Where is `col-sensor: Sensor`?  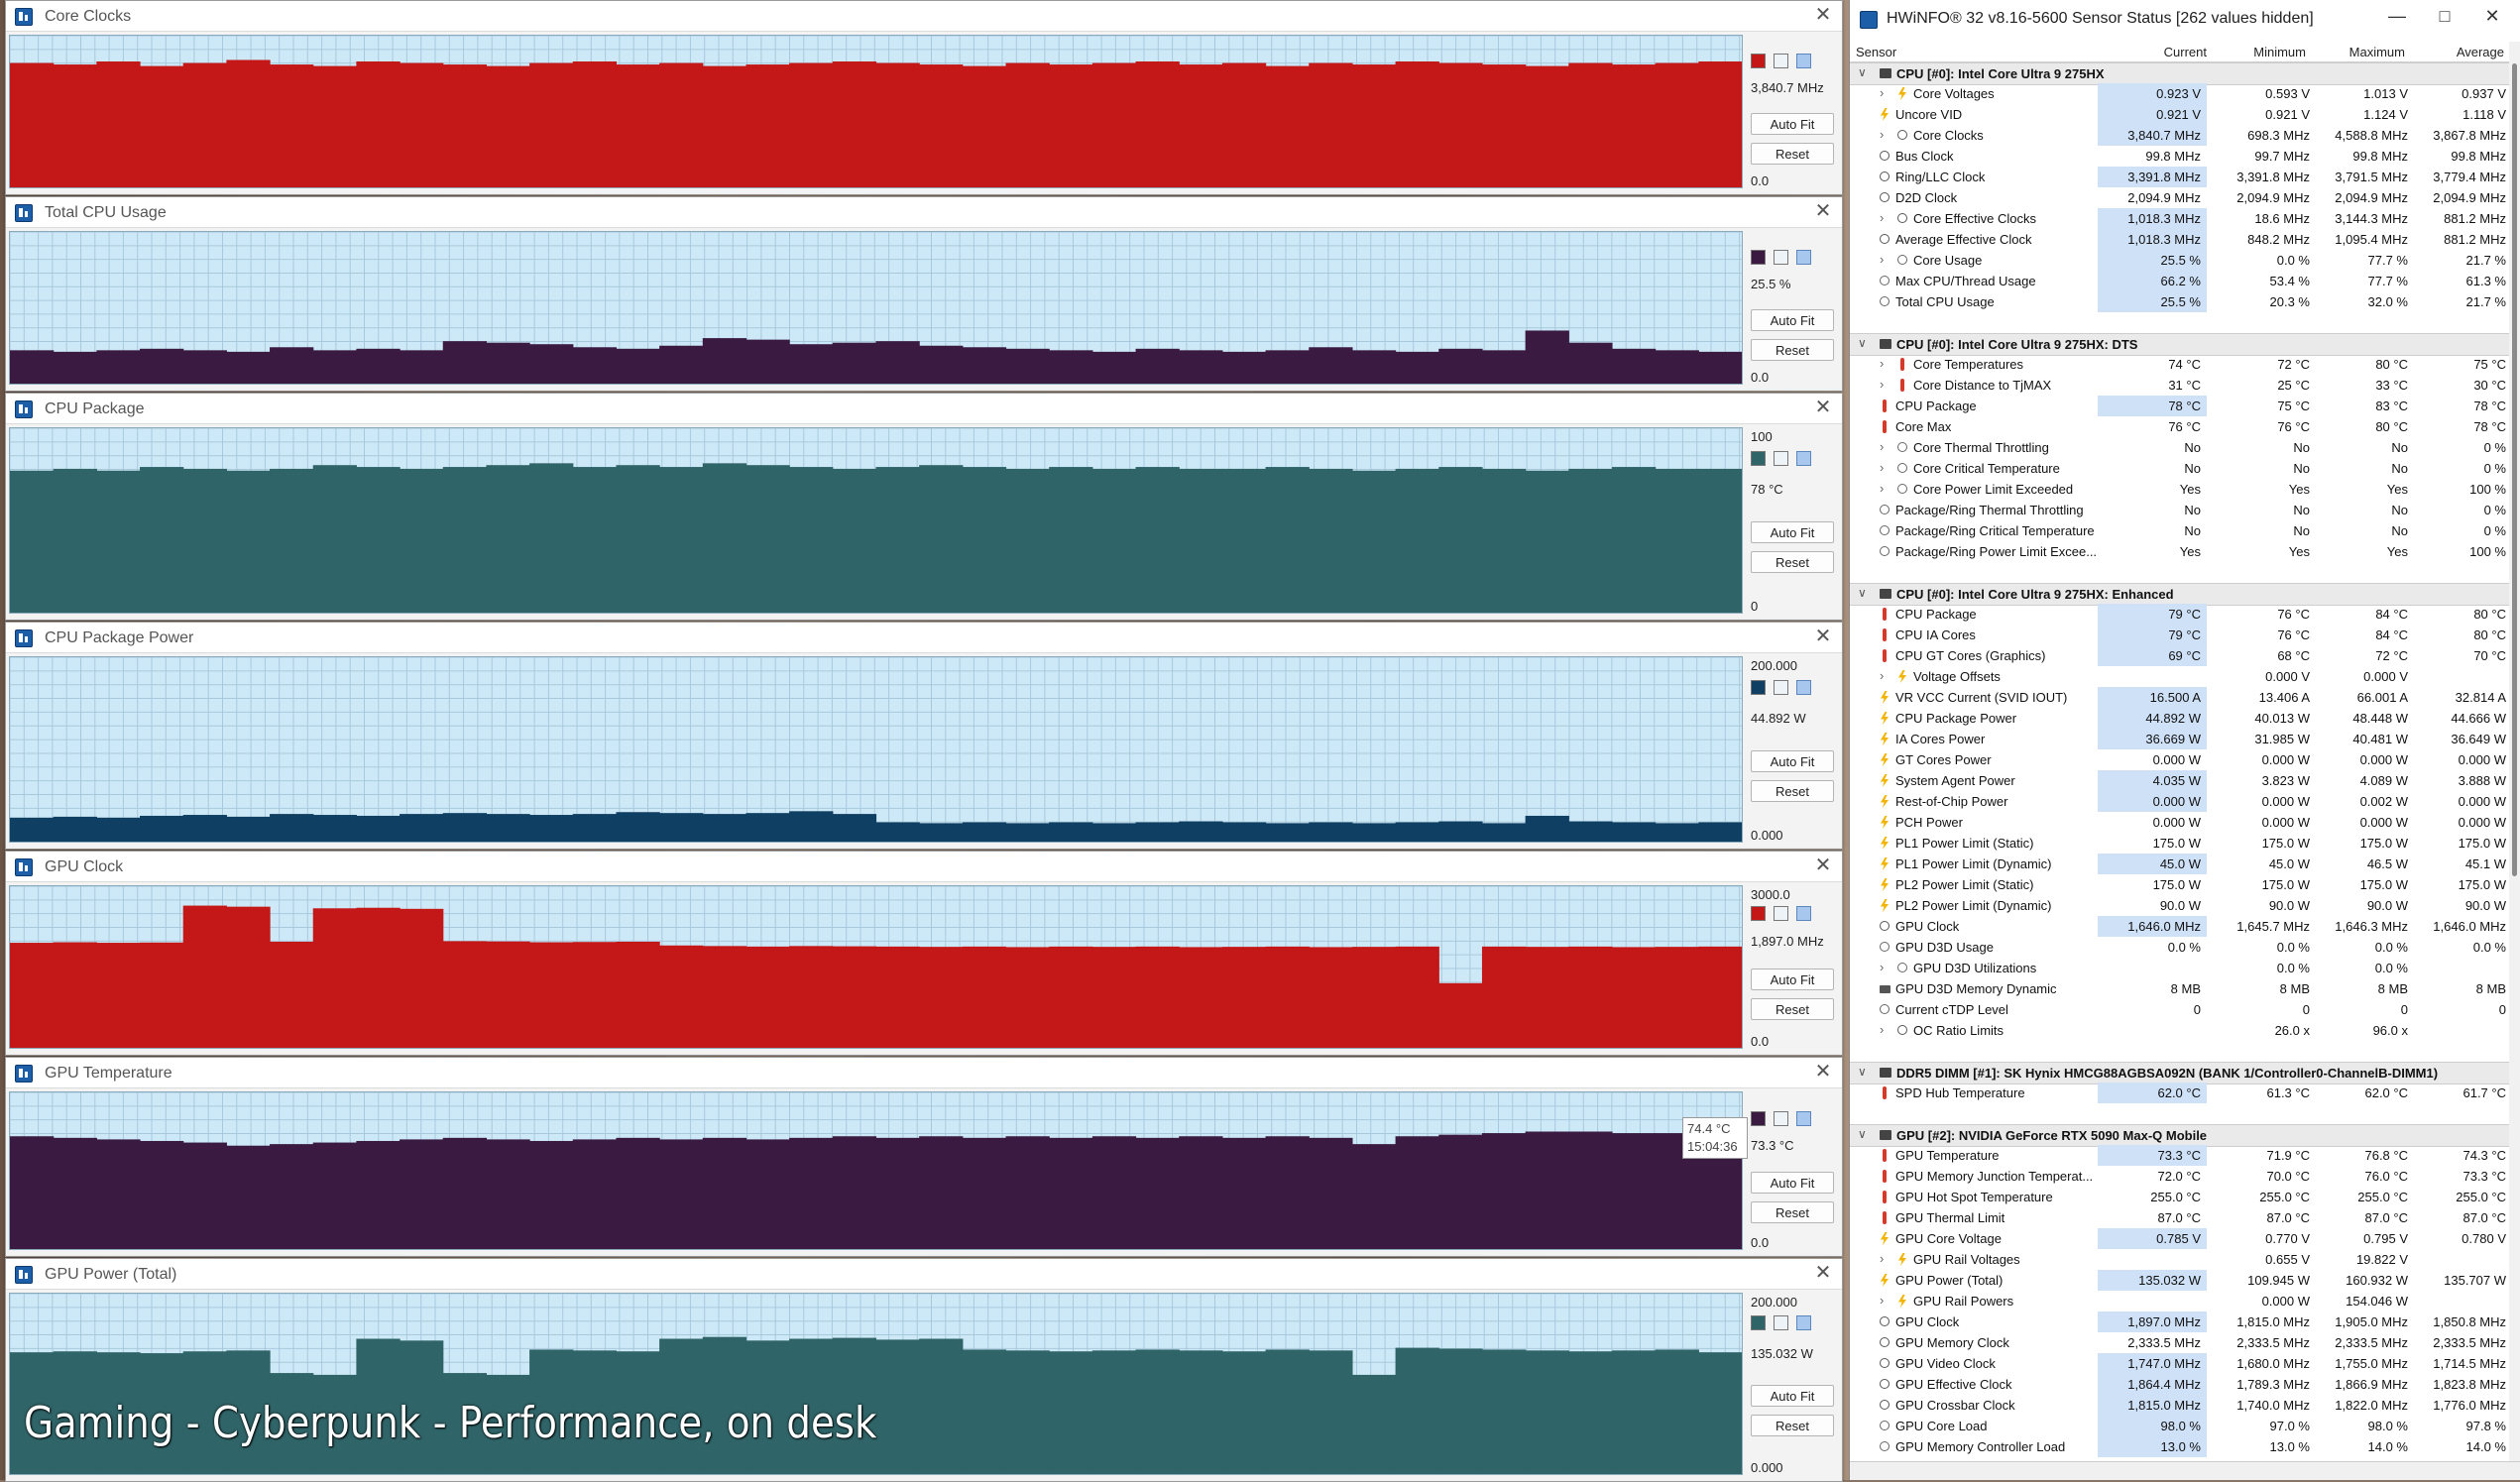 col-sensor: Sensor is located at coordinates (1876, 52).